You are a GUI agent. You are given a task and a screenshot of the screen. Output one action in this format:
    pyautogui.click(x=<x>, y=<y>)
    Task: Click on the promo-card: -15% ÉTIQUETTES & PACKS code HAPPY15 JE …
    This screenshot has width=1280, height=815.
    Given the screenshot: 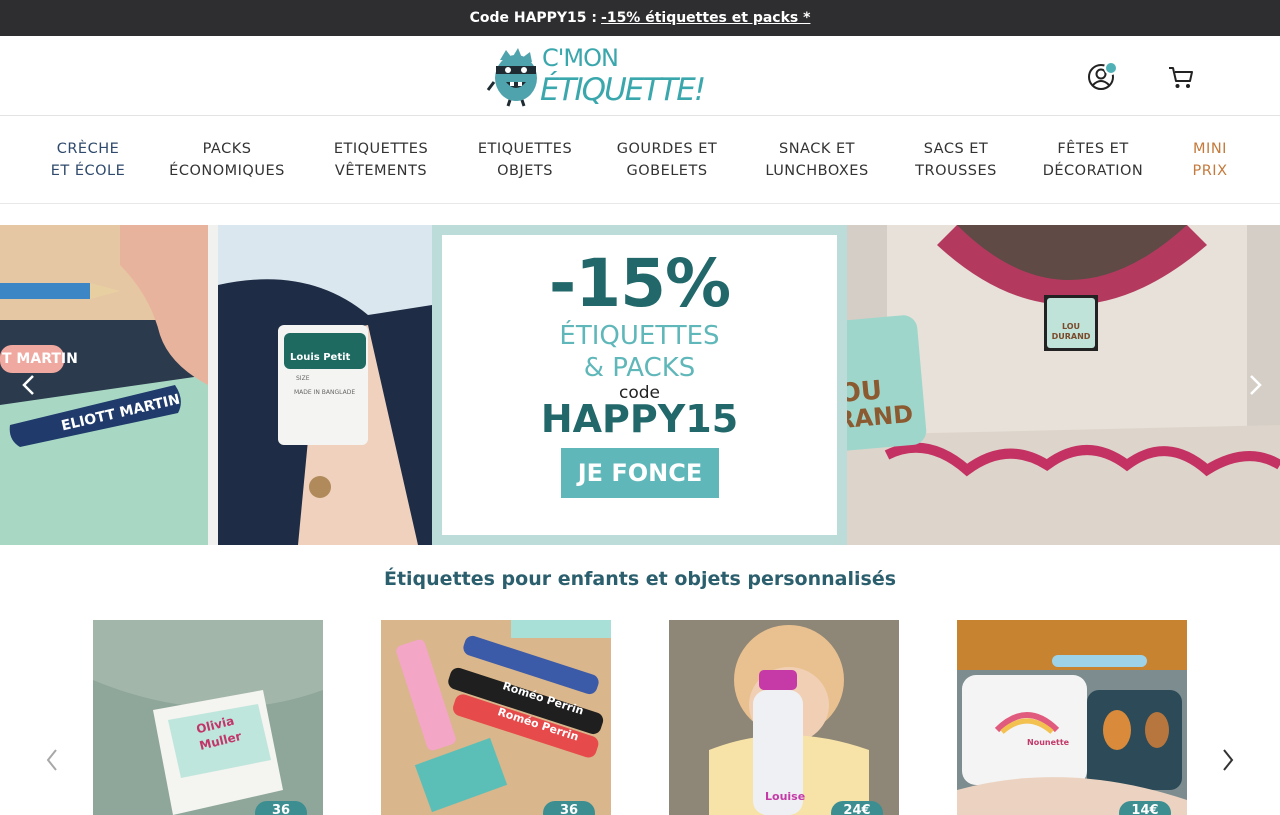 What is the action you would take?
    pyautogui.click(x=639, y=385)
    